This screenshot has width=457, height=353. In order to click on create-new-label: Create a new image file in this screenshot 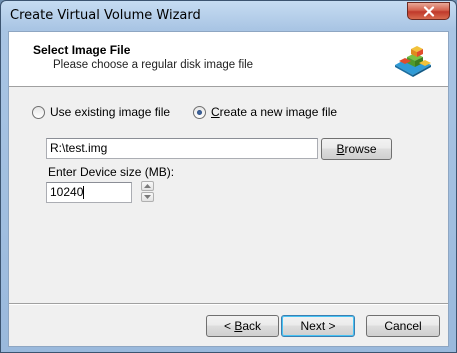, I will do `click(274, 112)`.